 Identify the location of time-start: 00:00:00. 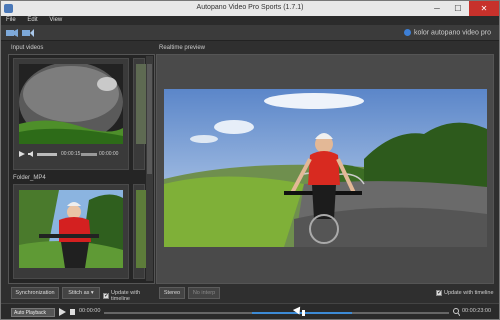
(90, 311).